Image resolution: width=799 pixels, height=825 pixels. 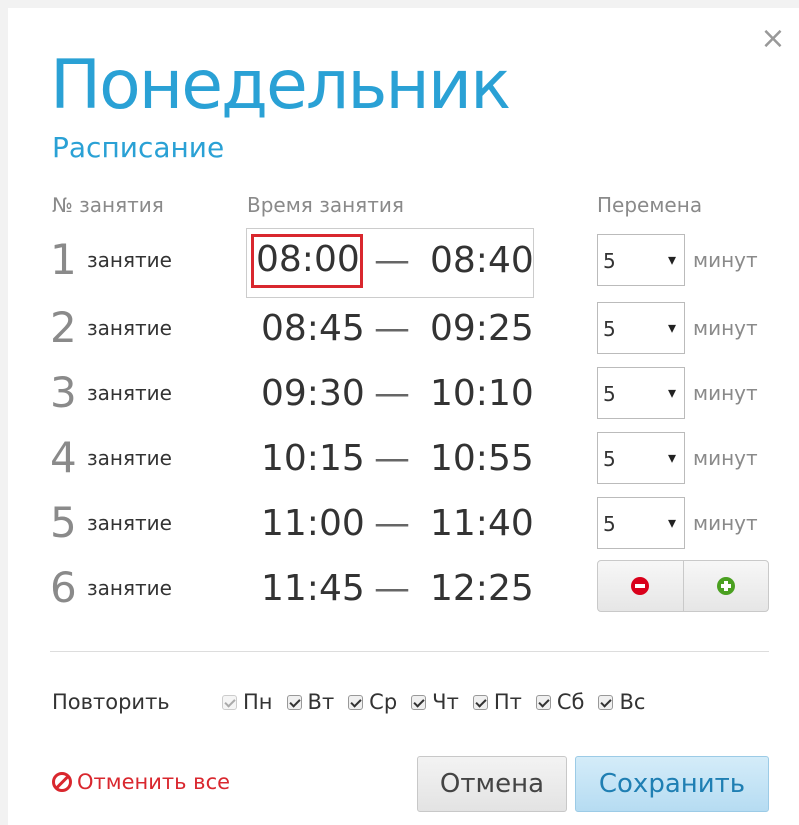 I want to click on day-label: Чт, so click(x=445, y=702).